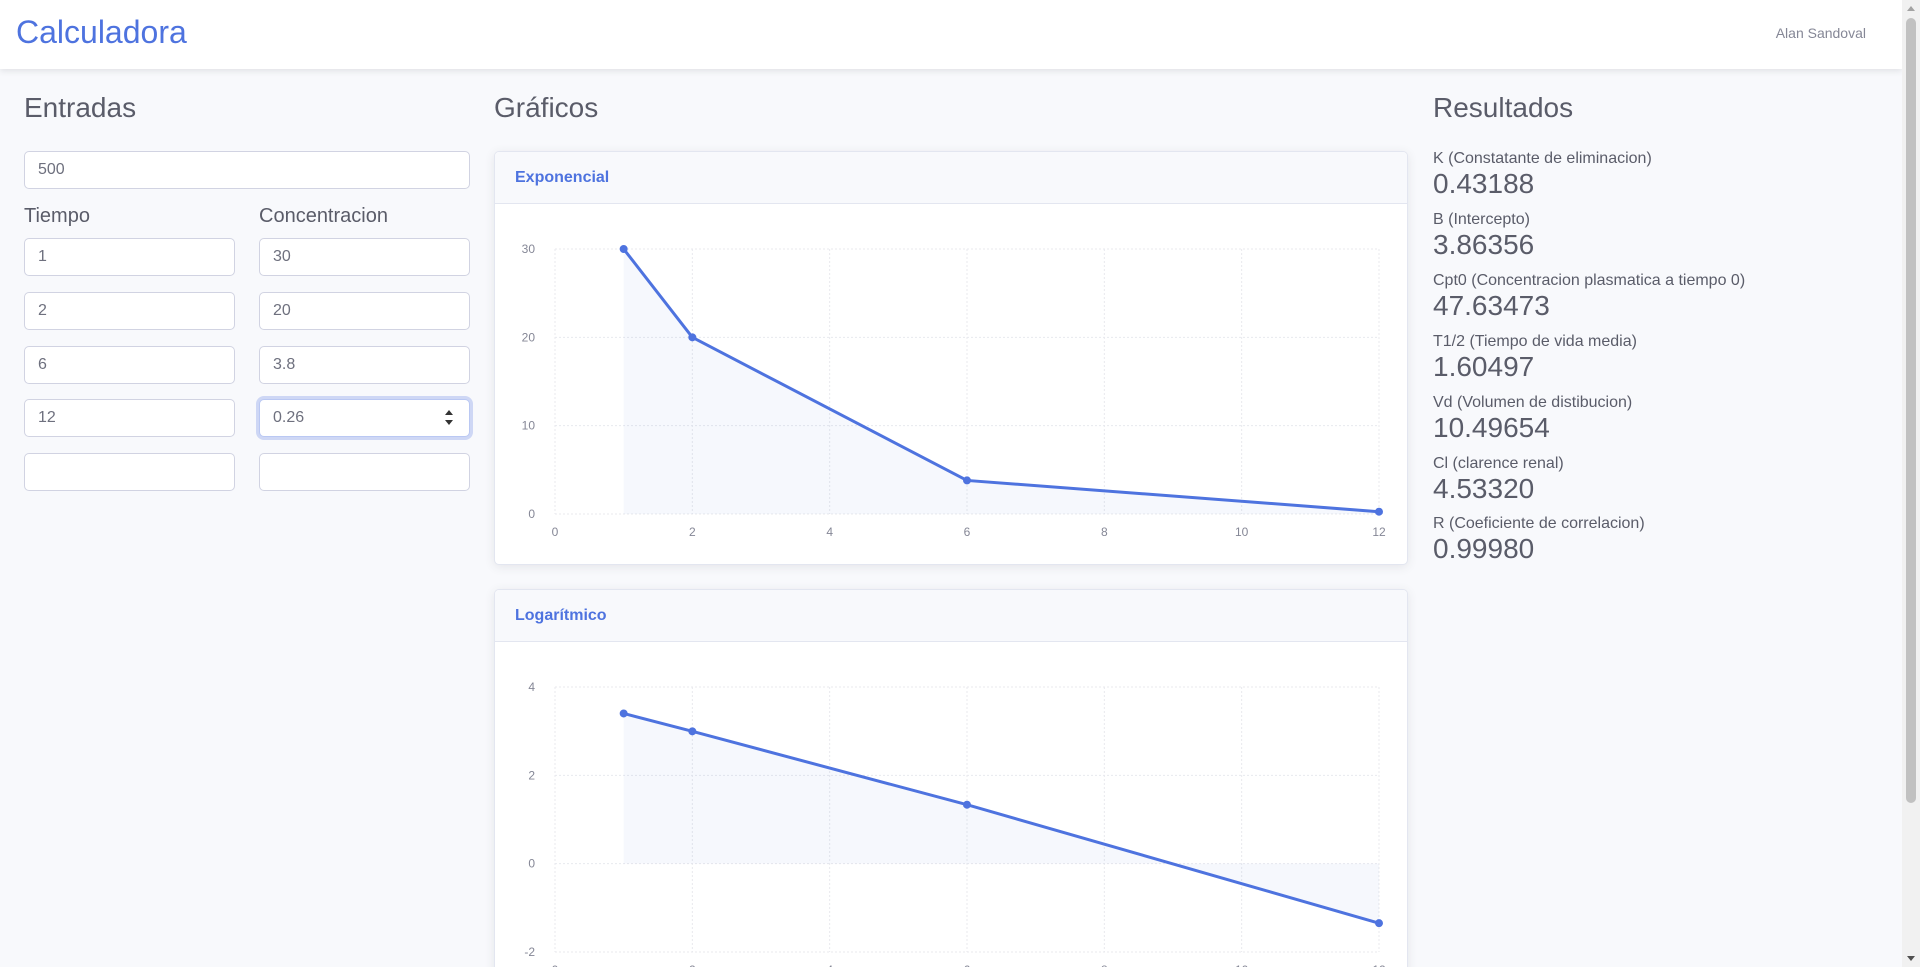  What do you see at coordinates (1001, 381) in the screenshot?
I see `exp-area-fill` at bounding box center [1001, 381].